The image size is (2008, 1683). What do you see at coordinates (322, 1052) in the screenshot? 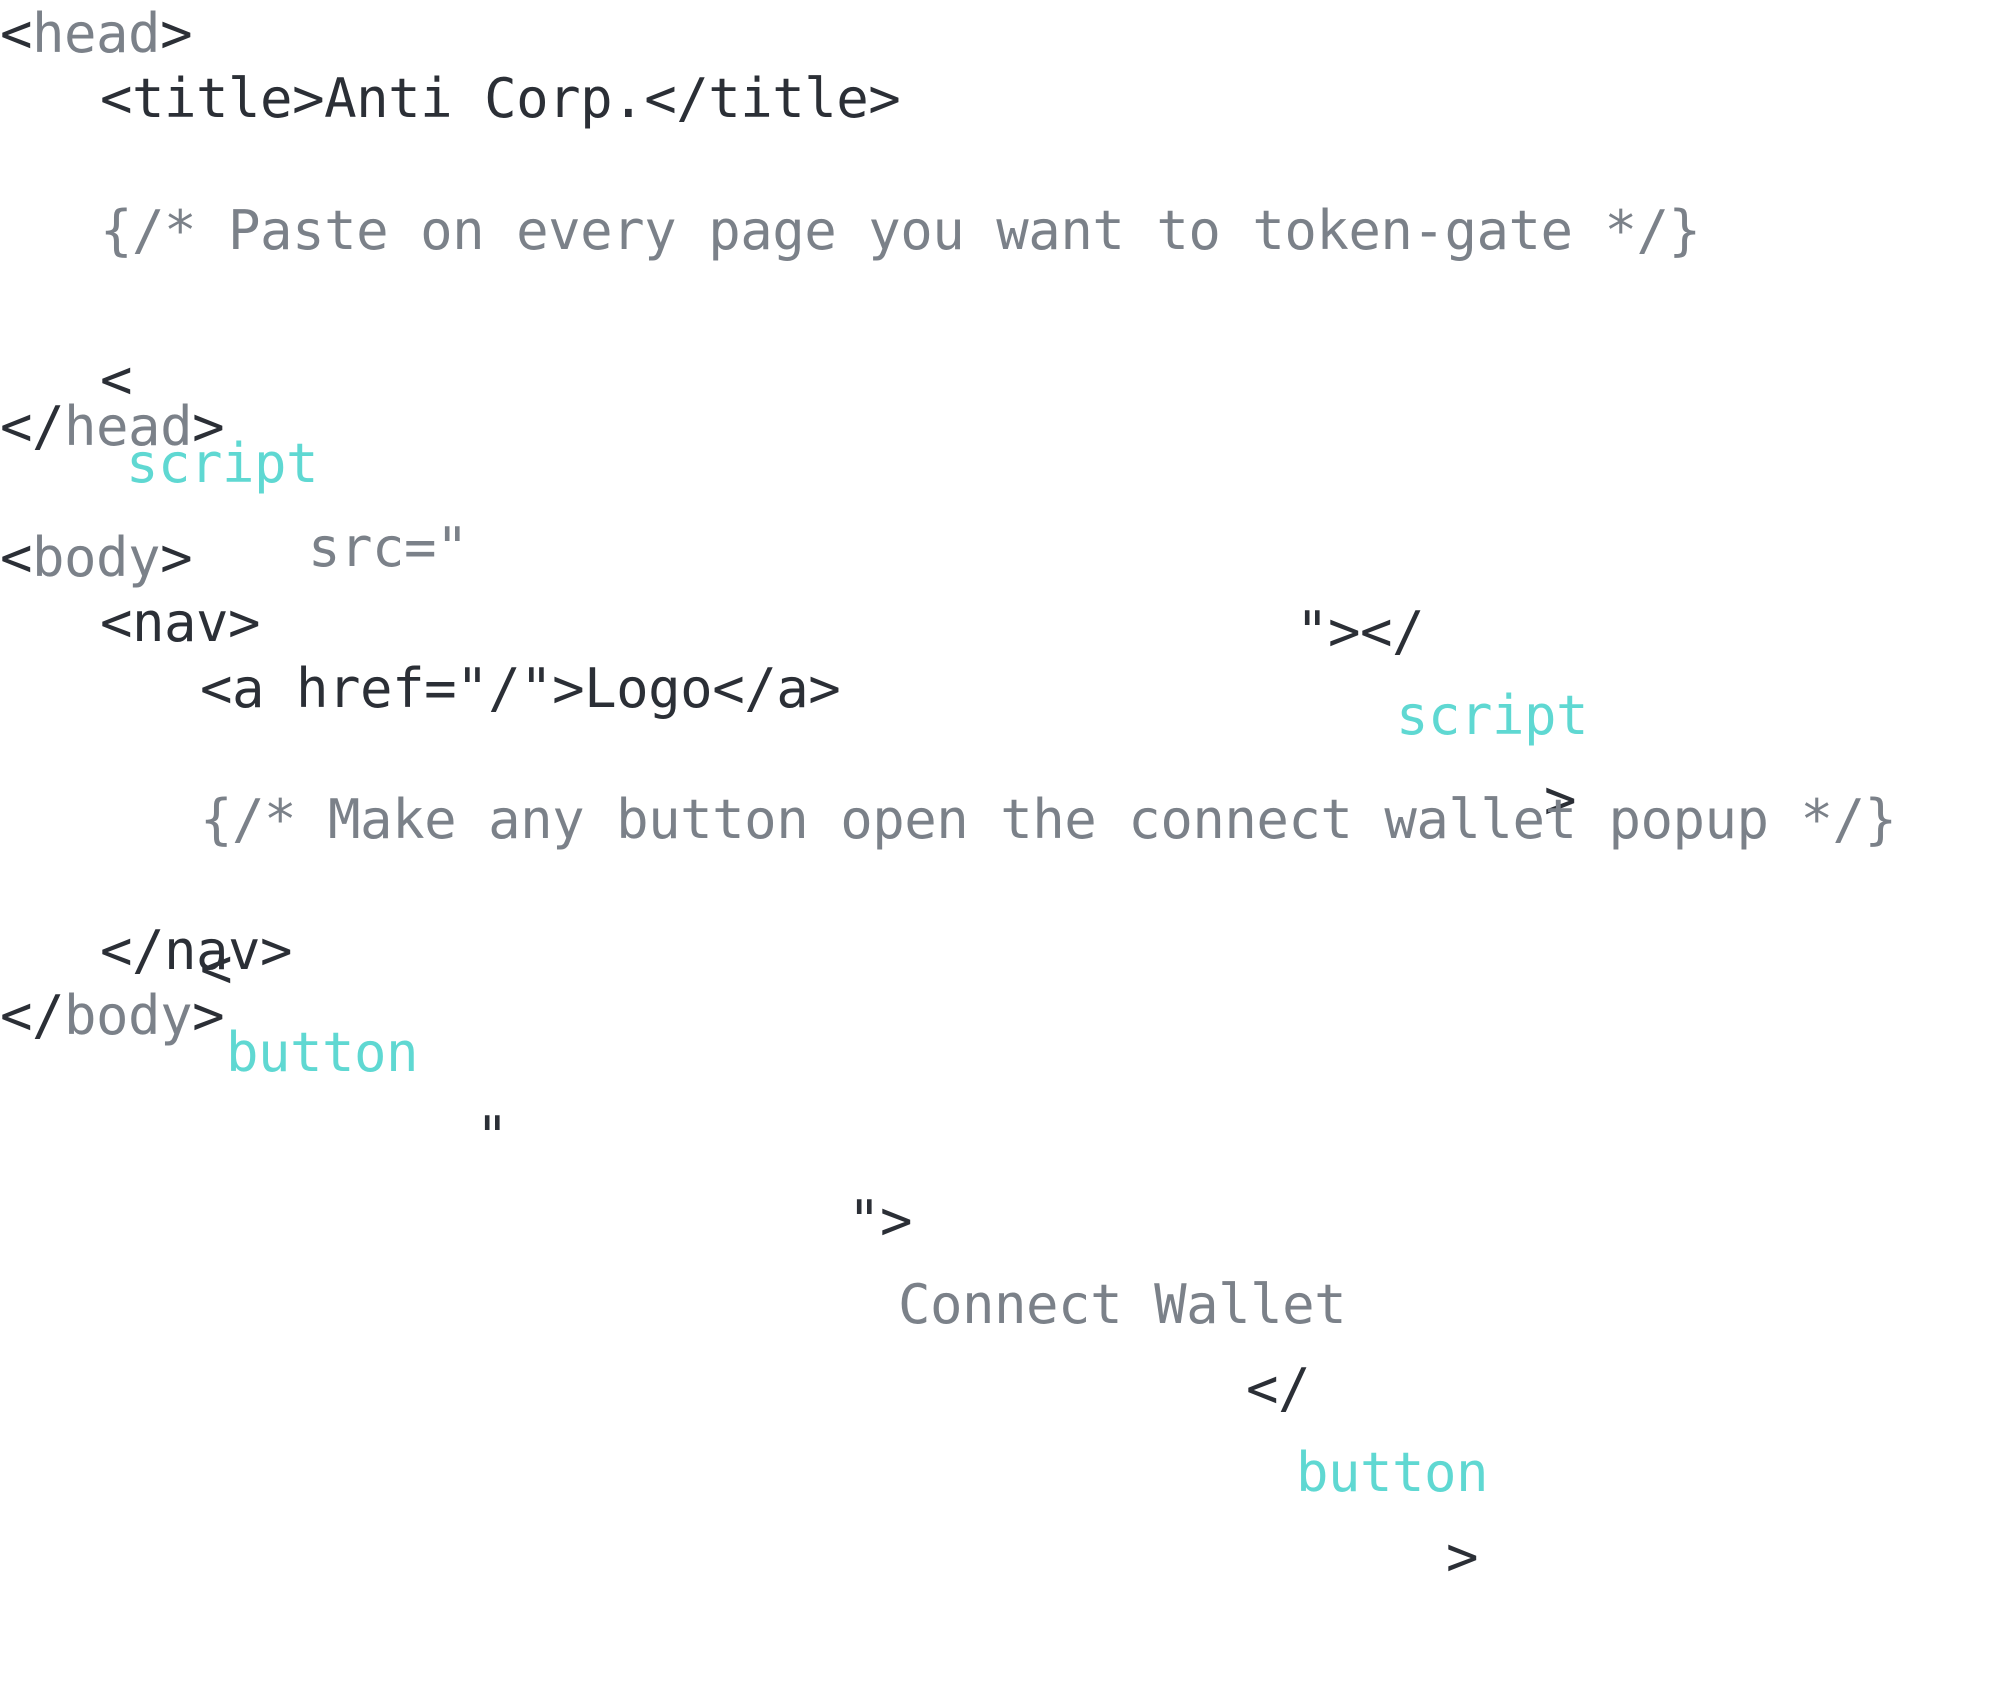
I see `tag-name-button: button` at bounding box center [322, 1052].